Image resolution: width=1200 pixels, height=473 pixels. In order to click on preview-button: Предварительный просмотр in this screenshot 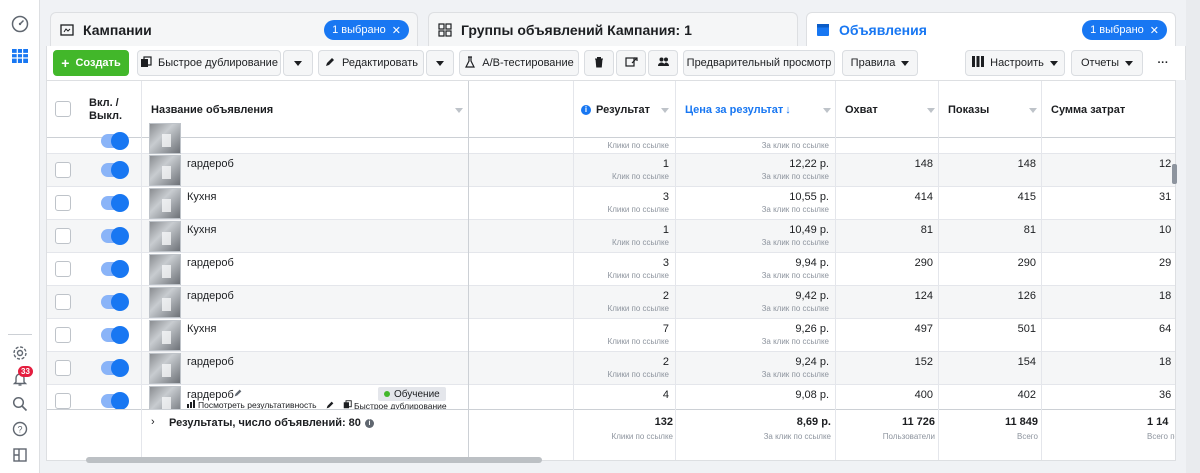, I will do `click(759, 63)`.